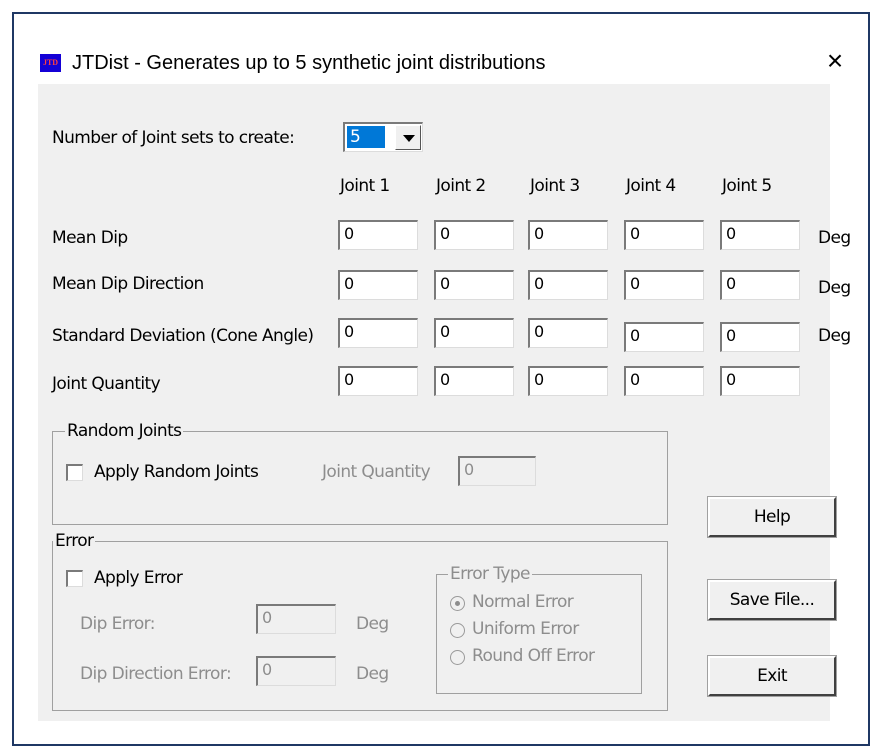 The height and width of the screenshot is (748, 883). Describe the element at coordinates (568, 333) in the screenshot. I see `std-deviation-joint-3-field: 0` at that location.